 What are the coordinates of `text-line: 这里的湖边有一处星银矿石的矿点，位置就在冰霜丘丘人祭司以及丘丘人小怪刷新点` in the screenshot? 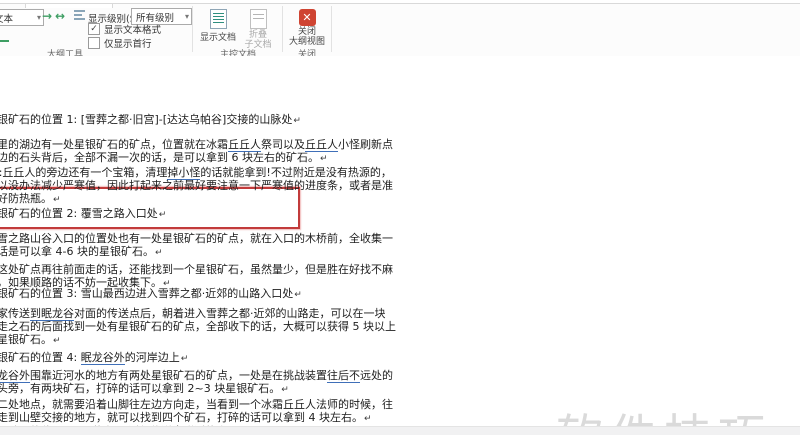 It's located at (196, 145).